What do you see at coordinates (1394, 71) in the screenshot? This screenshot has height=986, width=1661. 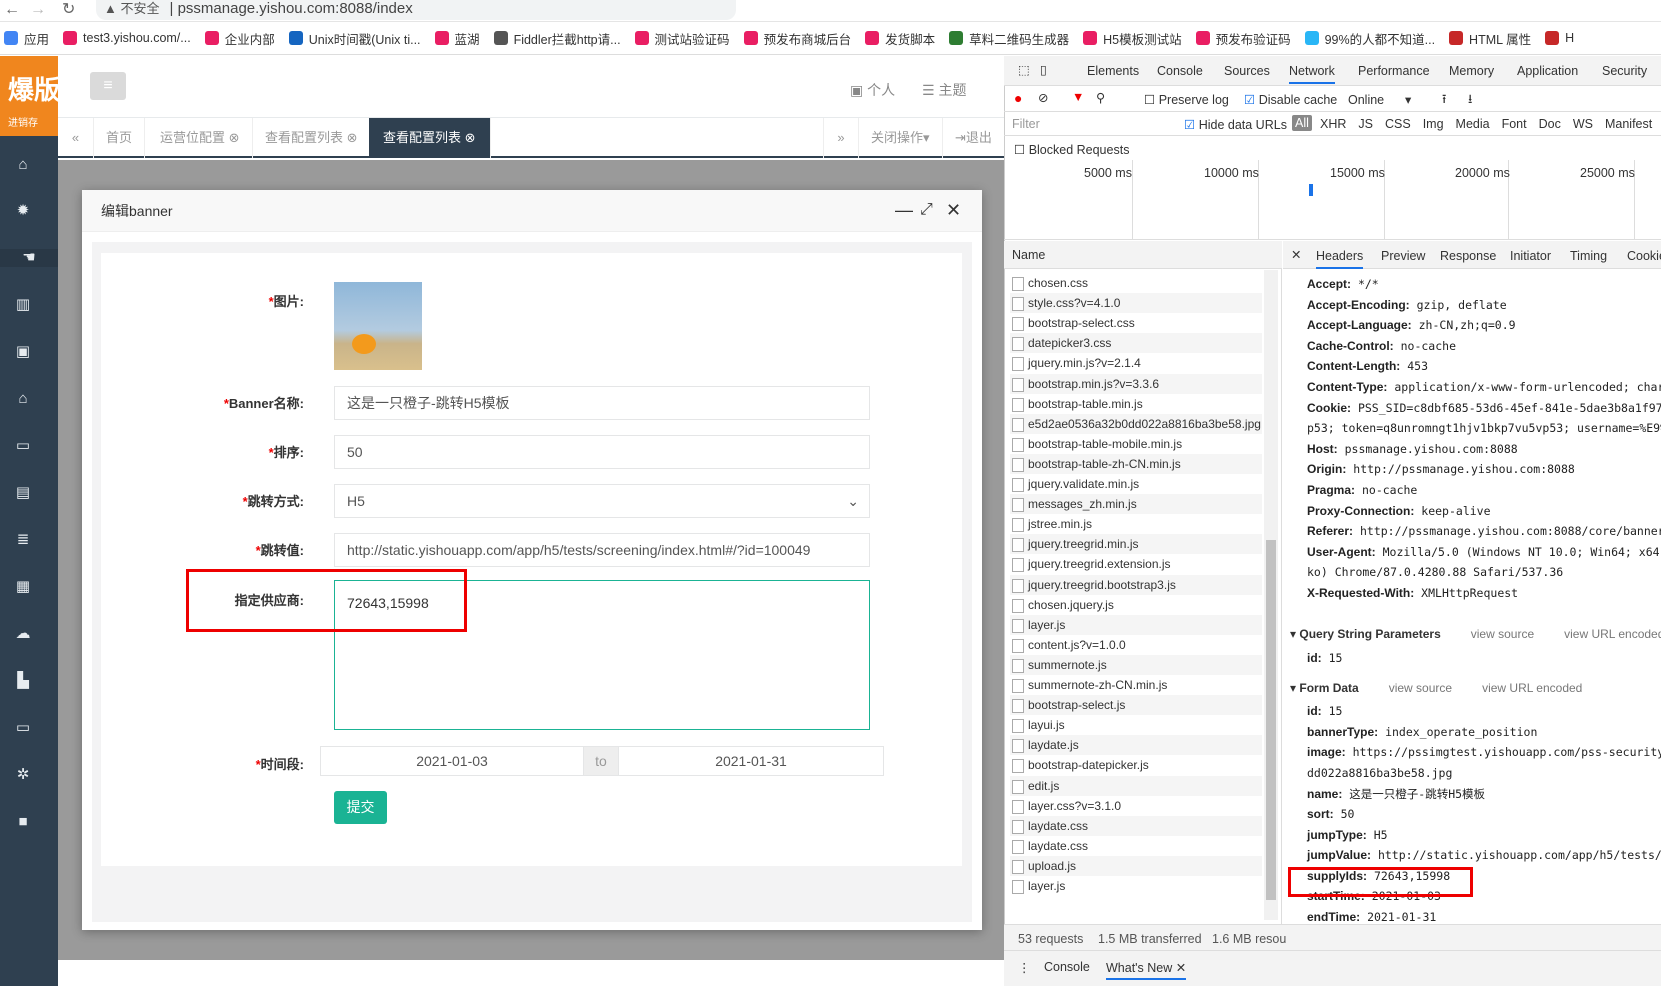 I see `devtools-tab-performance: Performance` at bounding box center [1394, 71].